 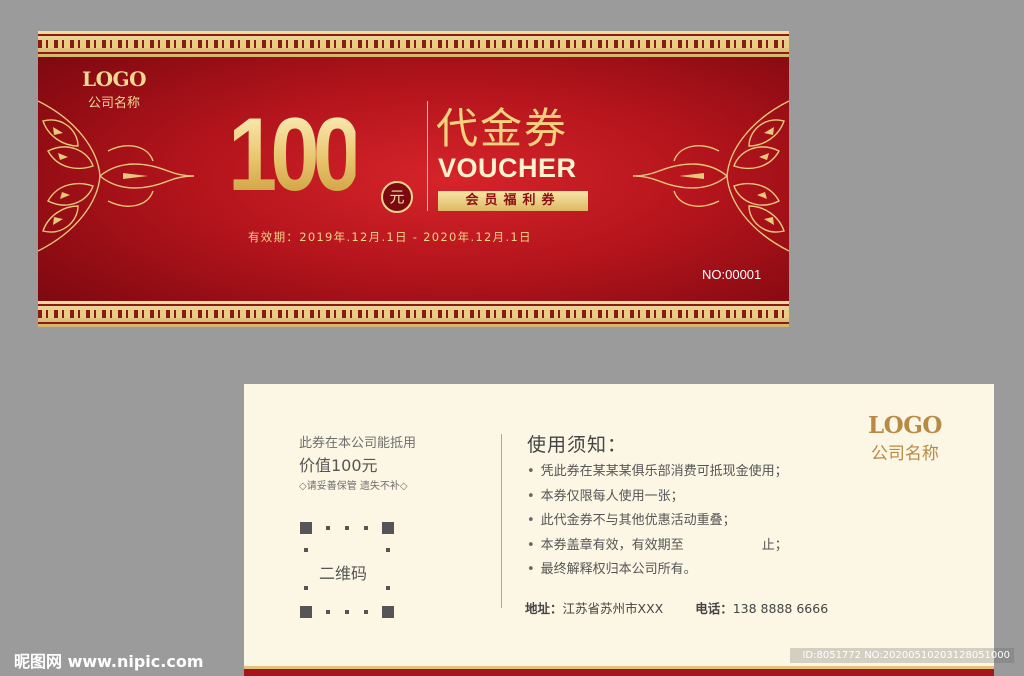 I want to click on serial-number: NO:00001, so click(x=732, y=274).